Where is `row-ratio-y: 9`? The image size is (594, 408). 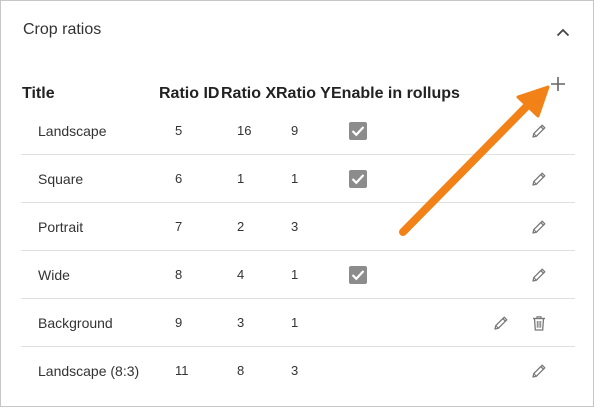
row-ratio-y: 9 is located at coordinates (295, 130).